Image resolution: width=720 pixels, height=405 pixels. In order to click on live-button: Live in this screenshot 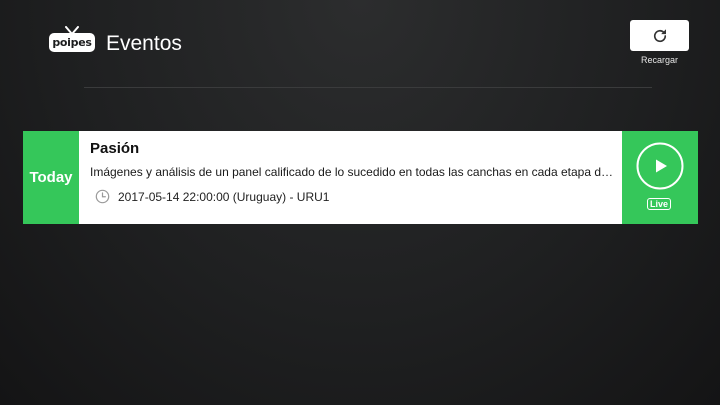, I will do `click(660, 177)`.